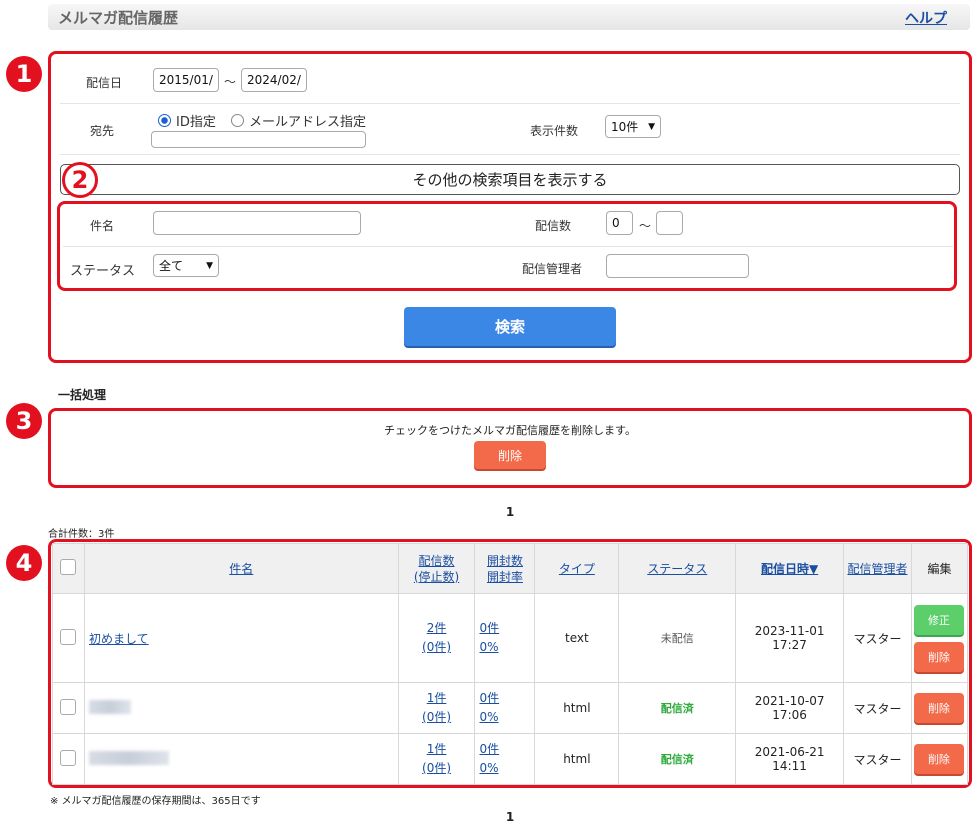  I want to click on sort-subject-link: 件名, so click(241, 569).